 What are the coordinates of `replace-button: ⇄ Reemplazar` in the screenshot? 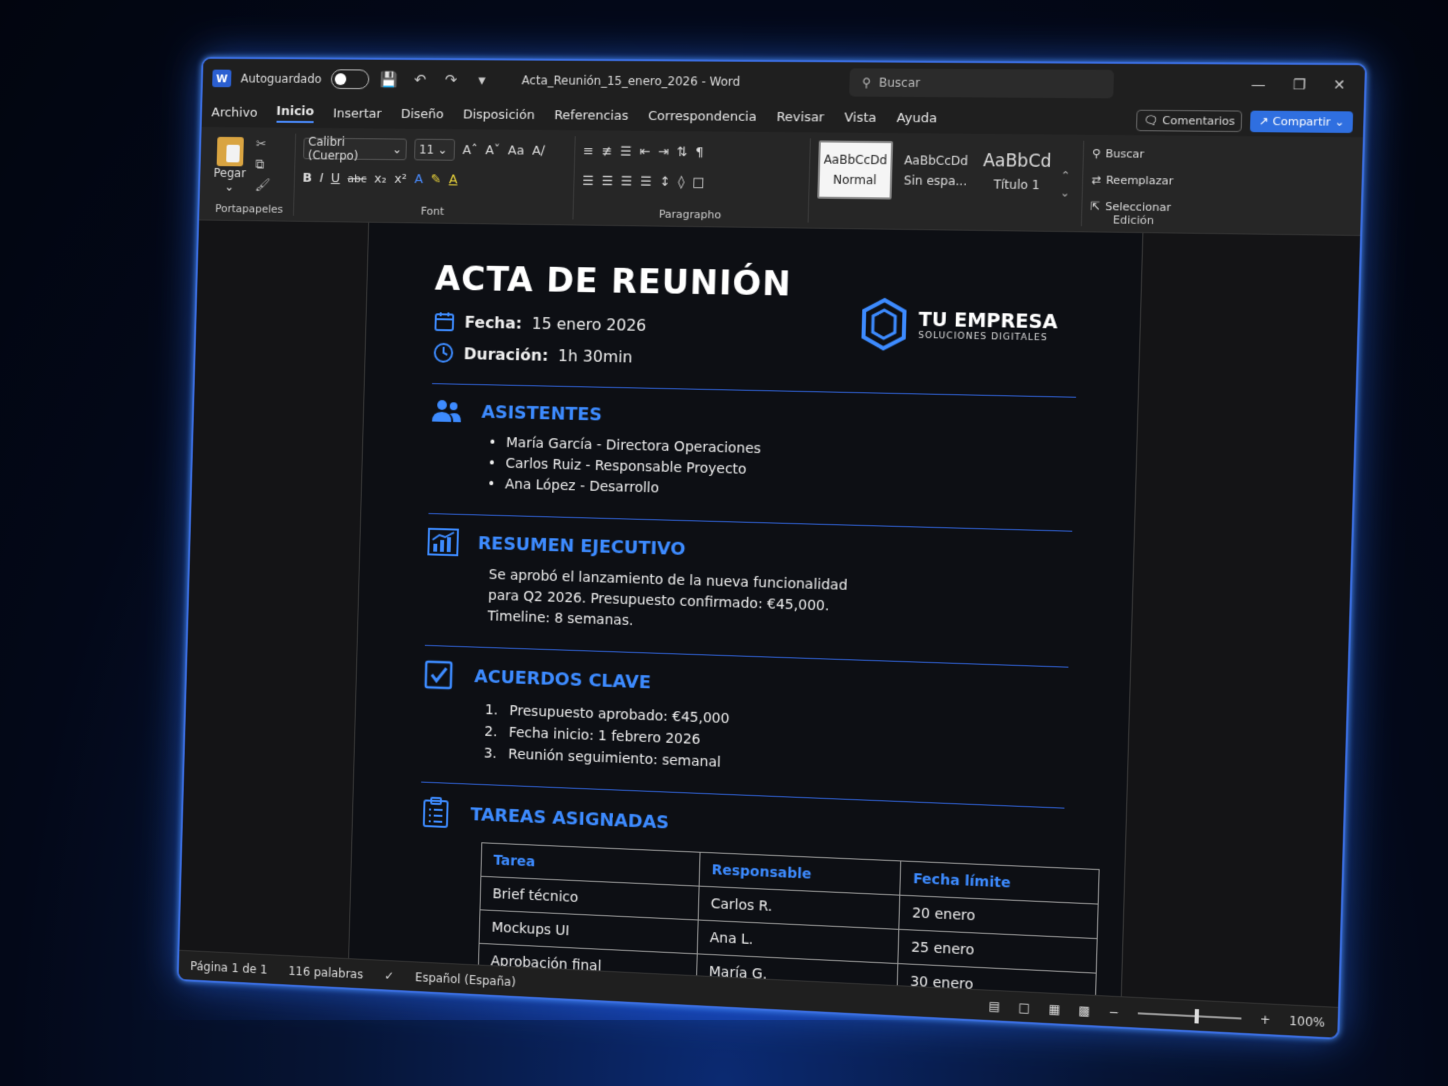 It's located at (1134, 179).